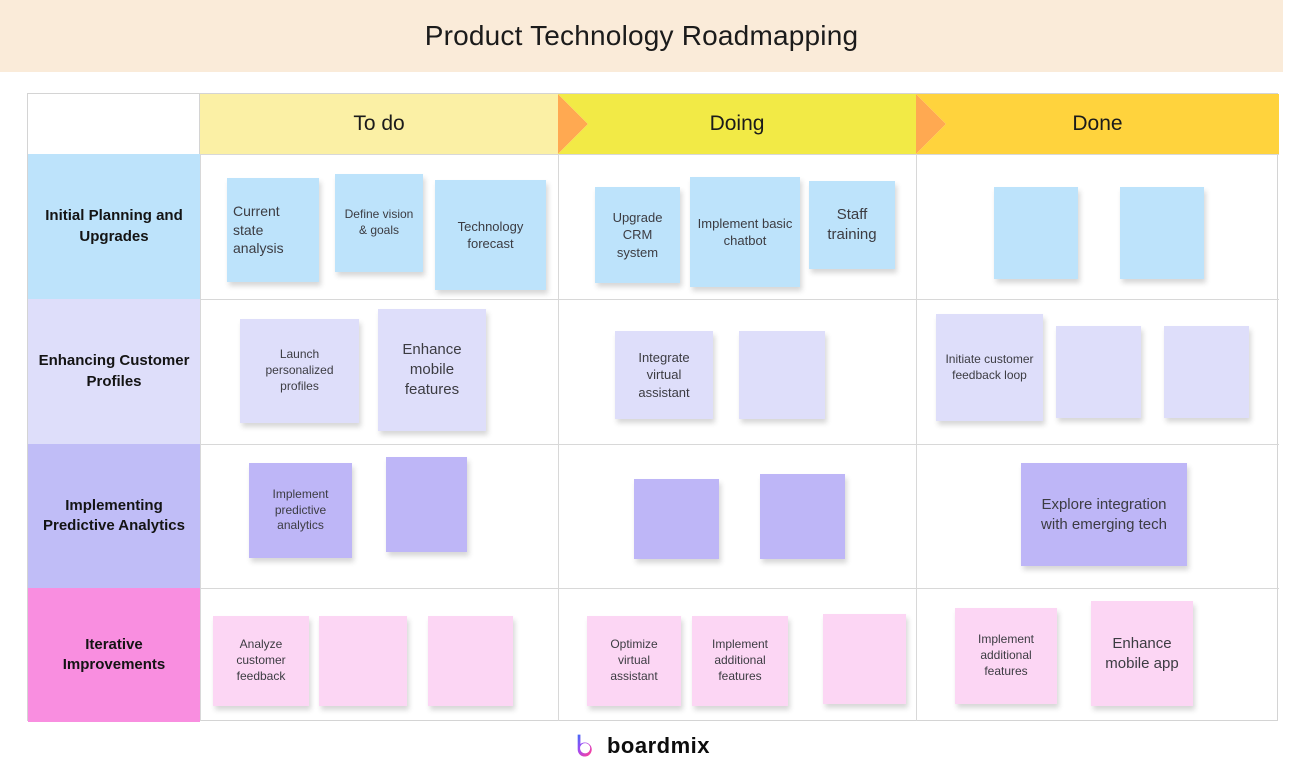  Describe the element at coordinates (114, 124) in the screenshot. I see `corner-cell` at that location.